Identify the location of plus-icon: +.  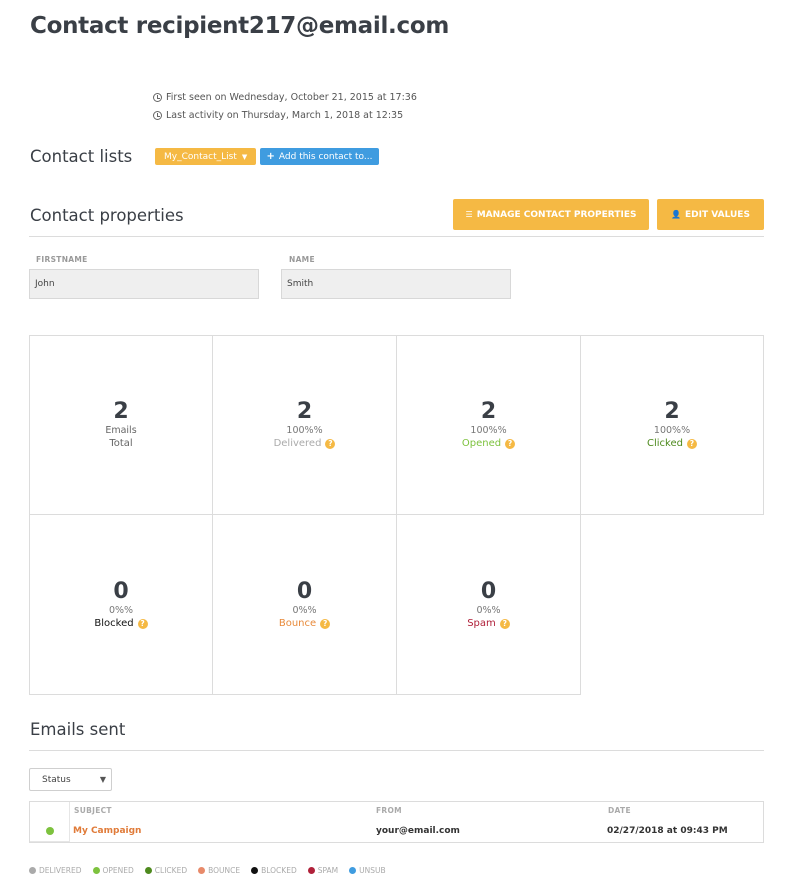
(270, 156).